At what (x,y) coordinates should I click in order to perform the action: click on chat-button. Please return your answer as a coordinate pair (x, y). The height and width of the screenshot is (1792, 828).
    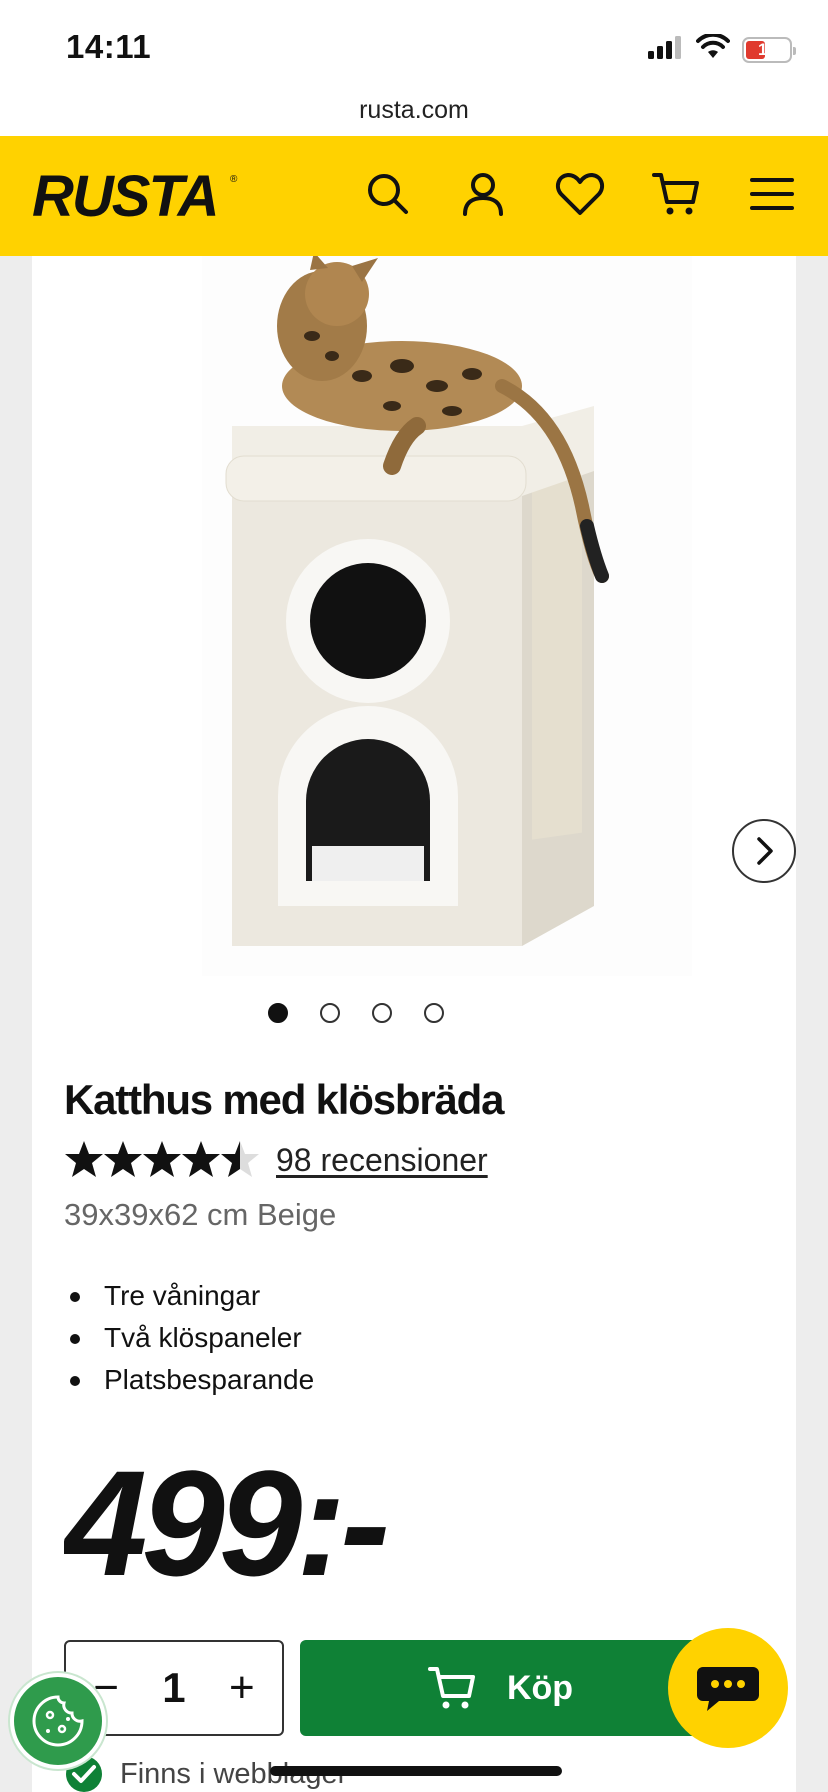
    Looking at the image, I should click on (728, 1688).